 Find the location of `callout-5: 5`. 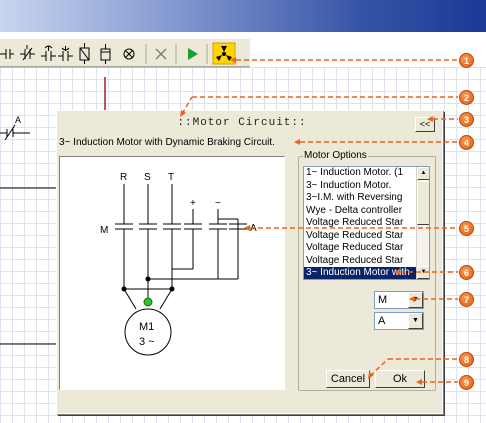

callout-5: 5 is located at coordinates (466, 228).